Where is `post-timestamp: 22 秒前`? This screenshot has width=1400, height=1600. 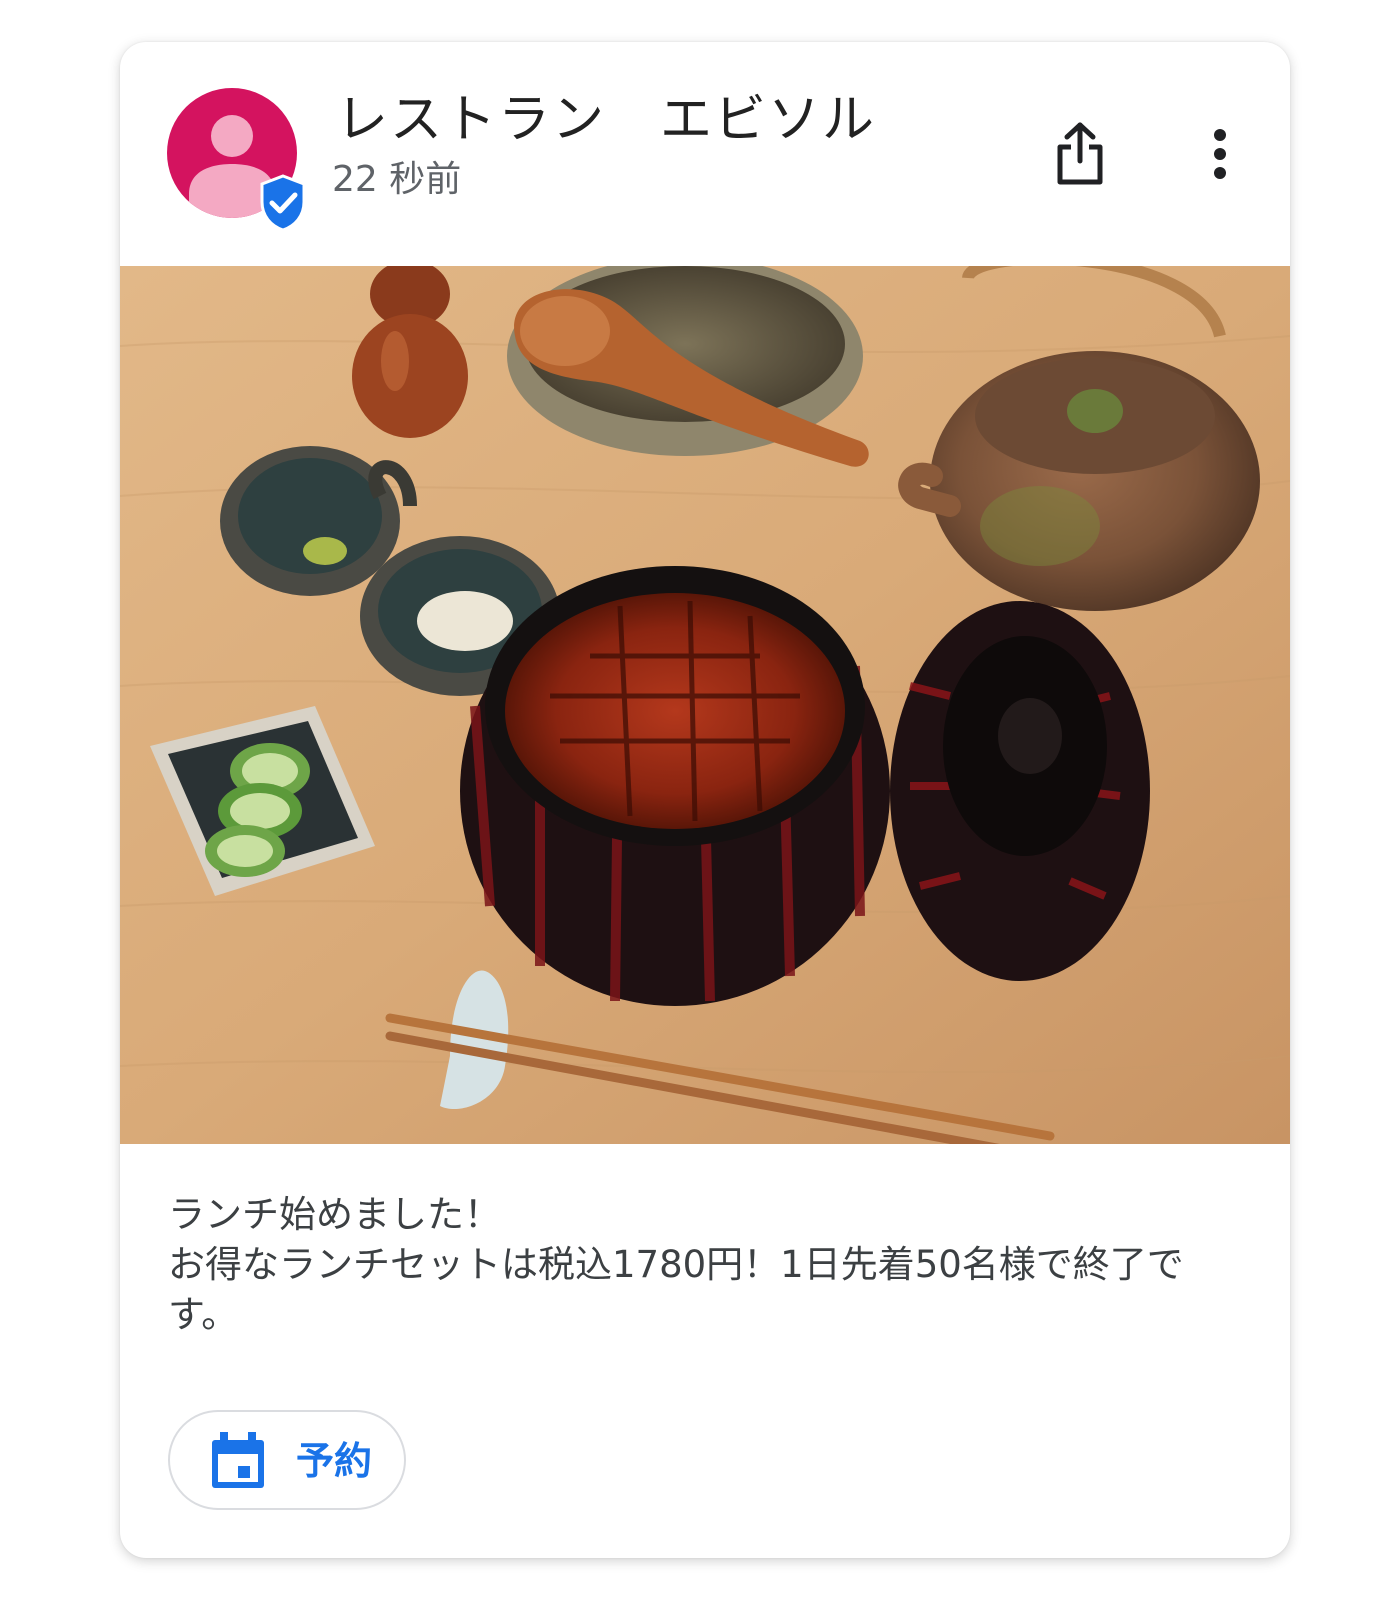
post-timestamp: 22 秒前 is located at coordinates (397, 179).